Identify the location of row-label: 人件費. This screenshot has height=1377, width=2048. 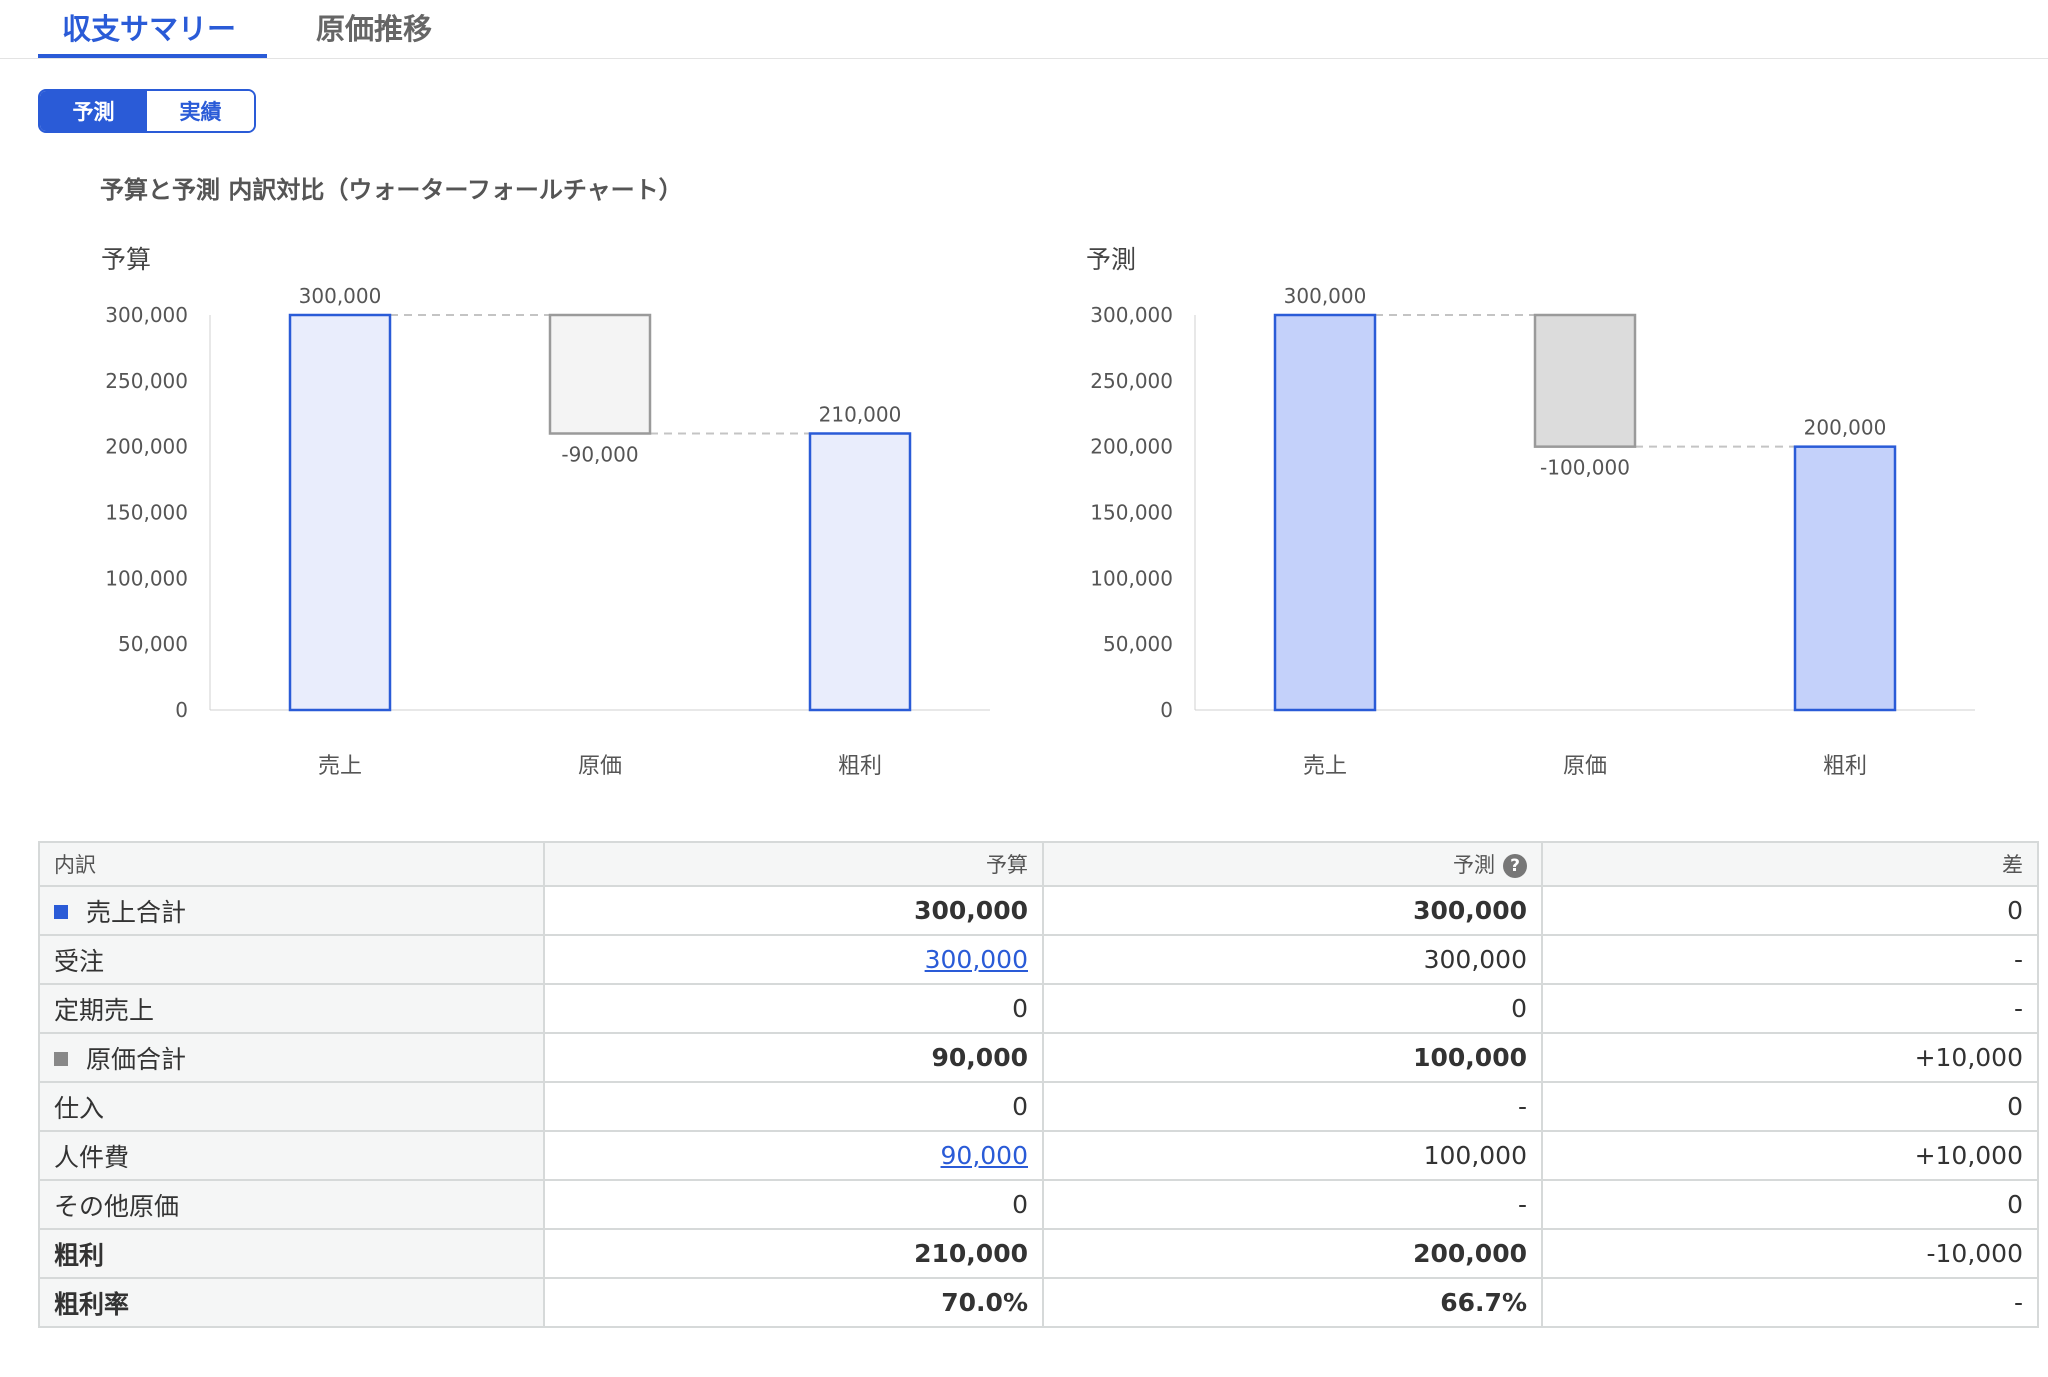
(291, 1155).